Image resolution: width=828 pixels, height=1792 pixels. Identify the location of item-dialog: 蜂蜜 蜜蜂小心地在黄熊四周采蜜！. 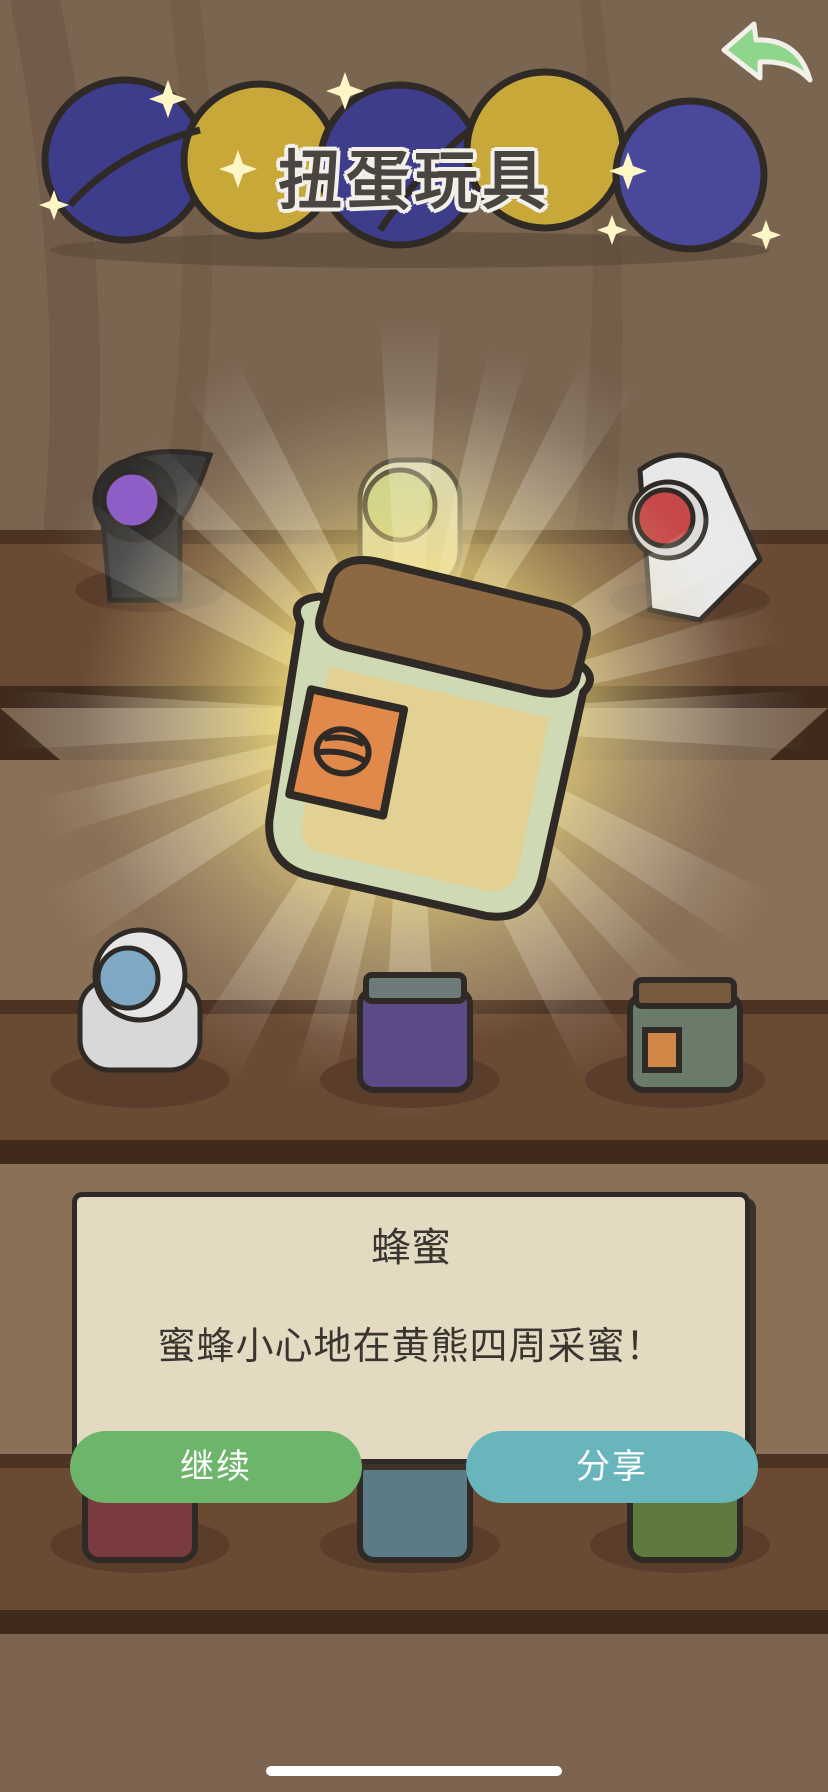
(411, 1328).